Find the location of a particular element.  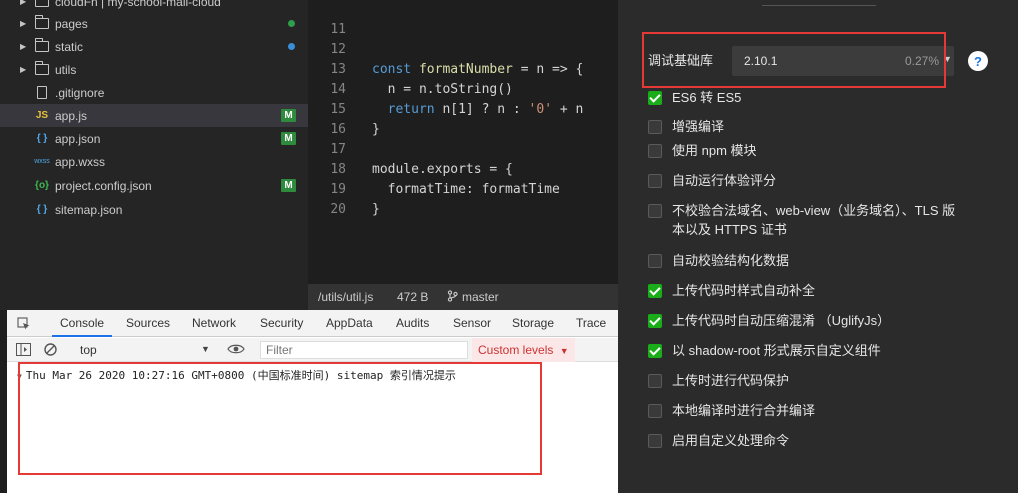

tree-item-label: project.config.json is located at coordinates (103, 185).